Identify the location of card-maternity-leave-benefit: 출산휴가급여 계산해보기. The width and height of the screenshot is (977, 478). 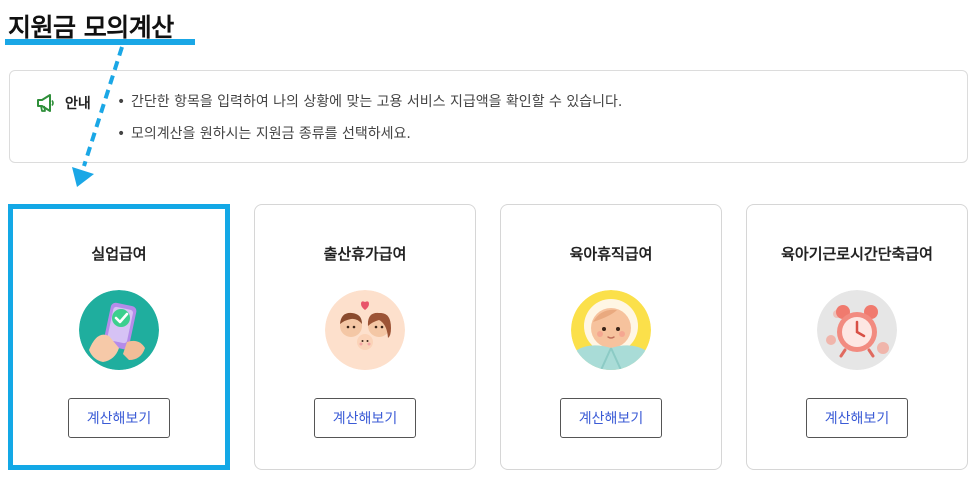
(365, 337).